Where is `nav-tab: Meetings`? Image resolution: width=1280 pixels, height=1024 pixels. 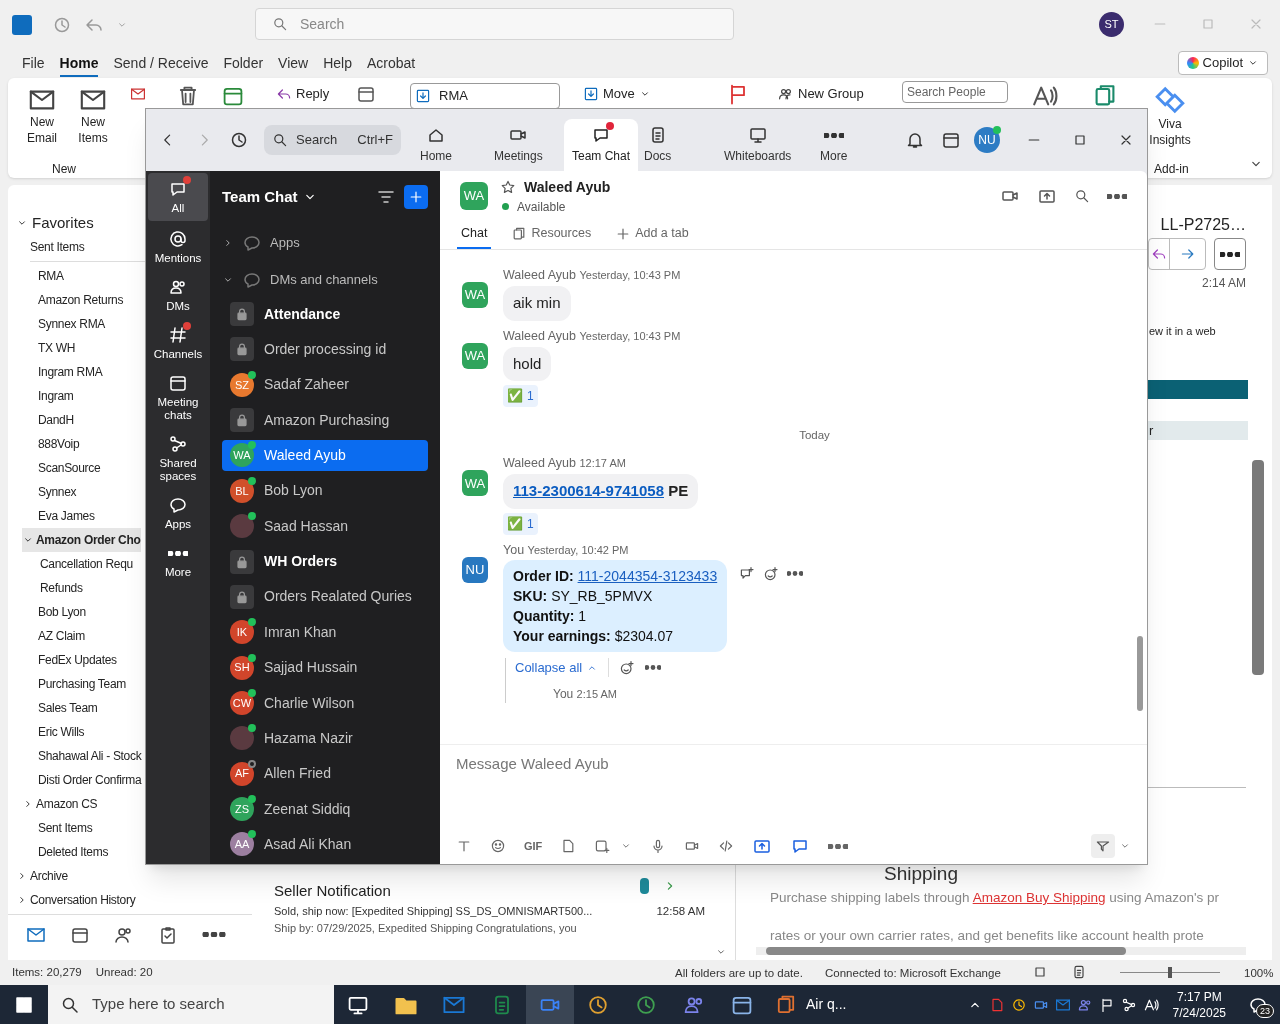 nav-tab: Meetings is located at coordinates (518, 145).